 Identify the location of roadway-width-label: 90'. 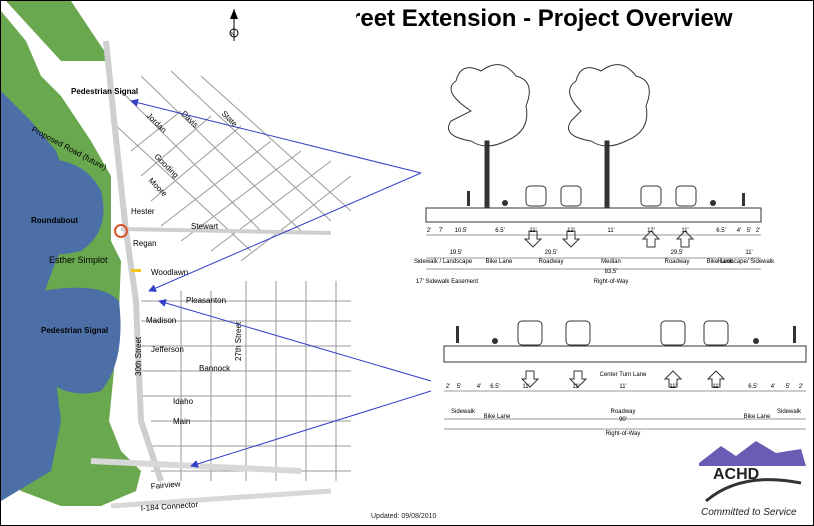
(623, 420).